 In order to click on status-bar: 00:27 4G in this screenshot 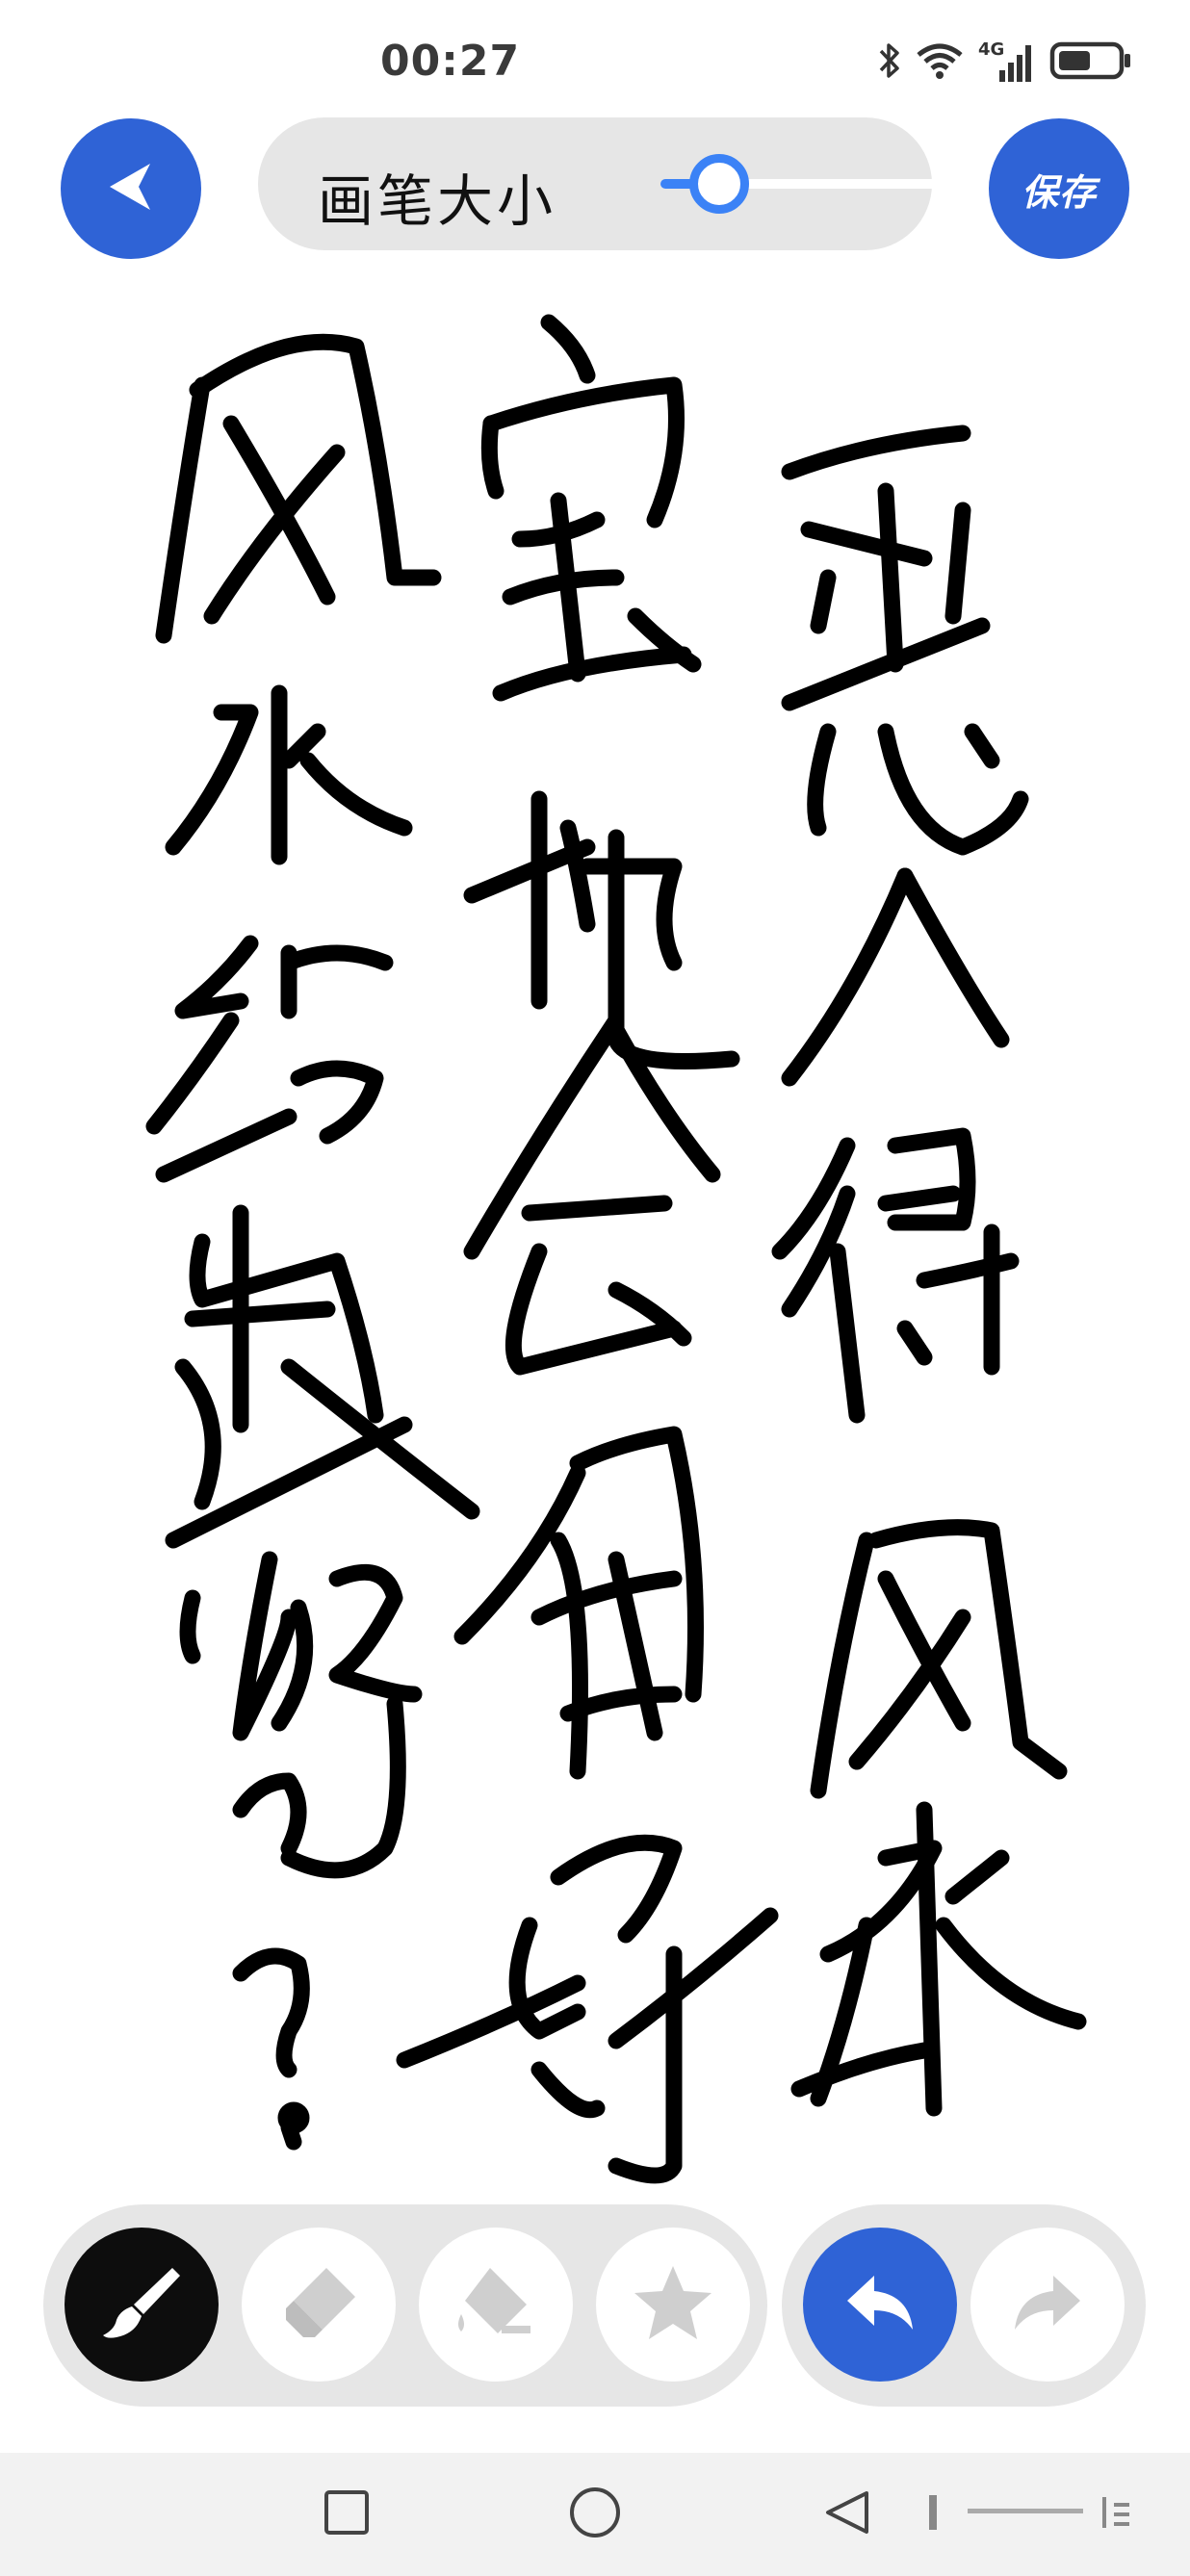, I will do `click(595, 58)`.